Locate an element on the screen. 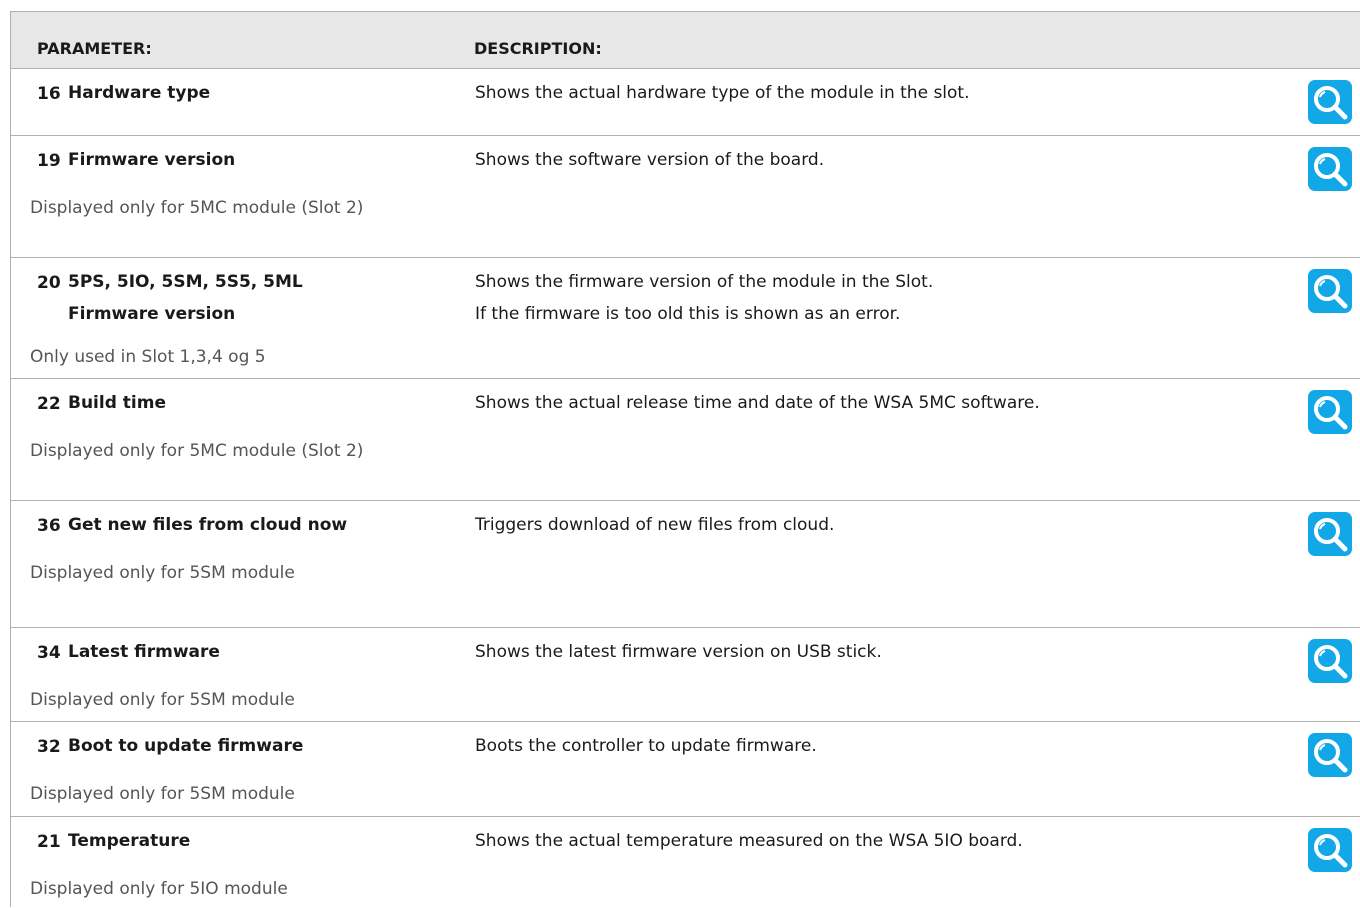 The image size is (1360, 908). description-line: Boots the controller to update firmware. is located at coordinates (646, 746).